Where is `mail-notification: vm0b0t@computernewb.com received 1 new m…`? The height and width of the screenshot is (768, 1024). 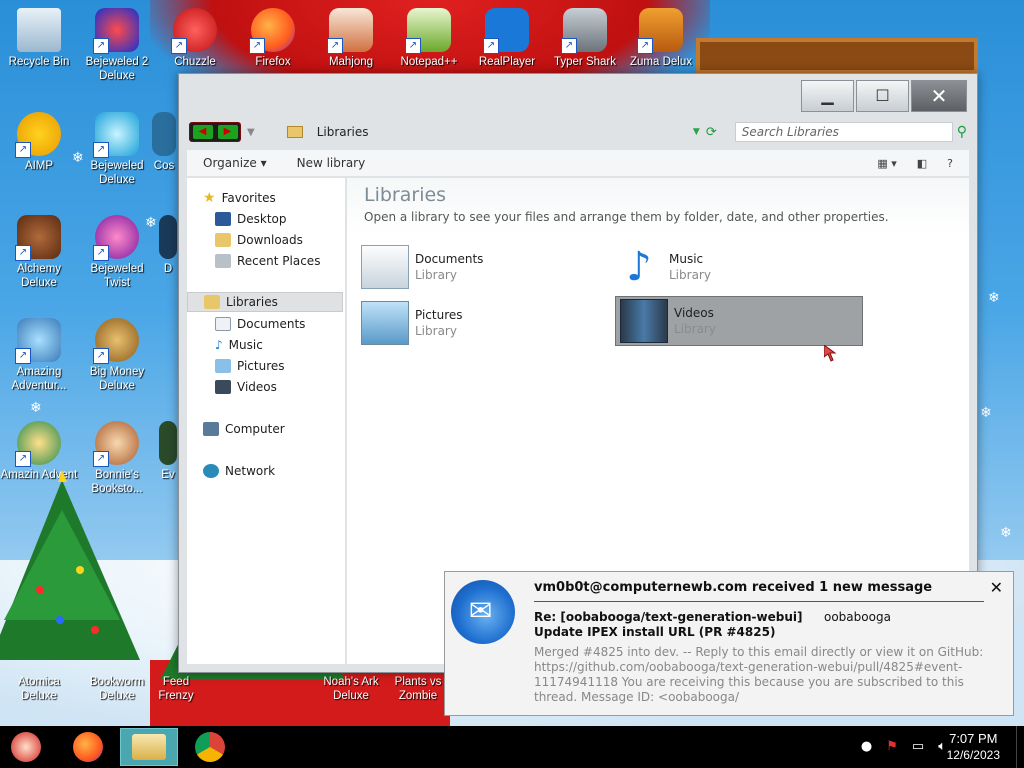
mail-notification: vm0b0t@computernewb.com received 1 new m… is located at coordinates (729, 643).